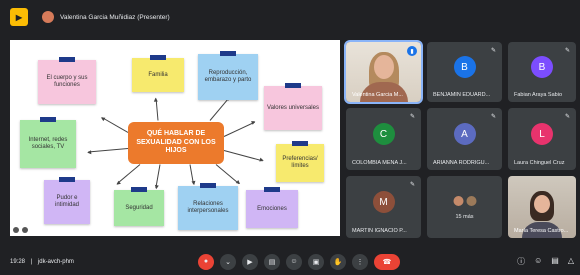  What do you see at coordinates (571, 261) in the screenshot?
I see `activities-icon: △` at bounding box center [571, 261].